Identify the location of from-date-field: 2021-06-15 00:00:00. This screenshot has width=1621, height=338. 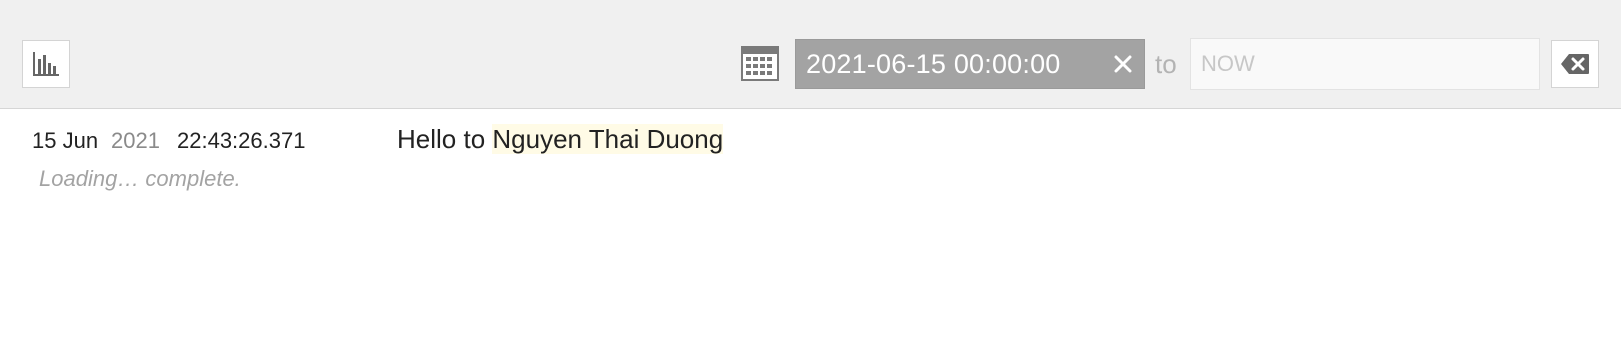
(970, 64).